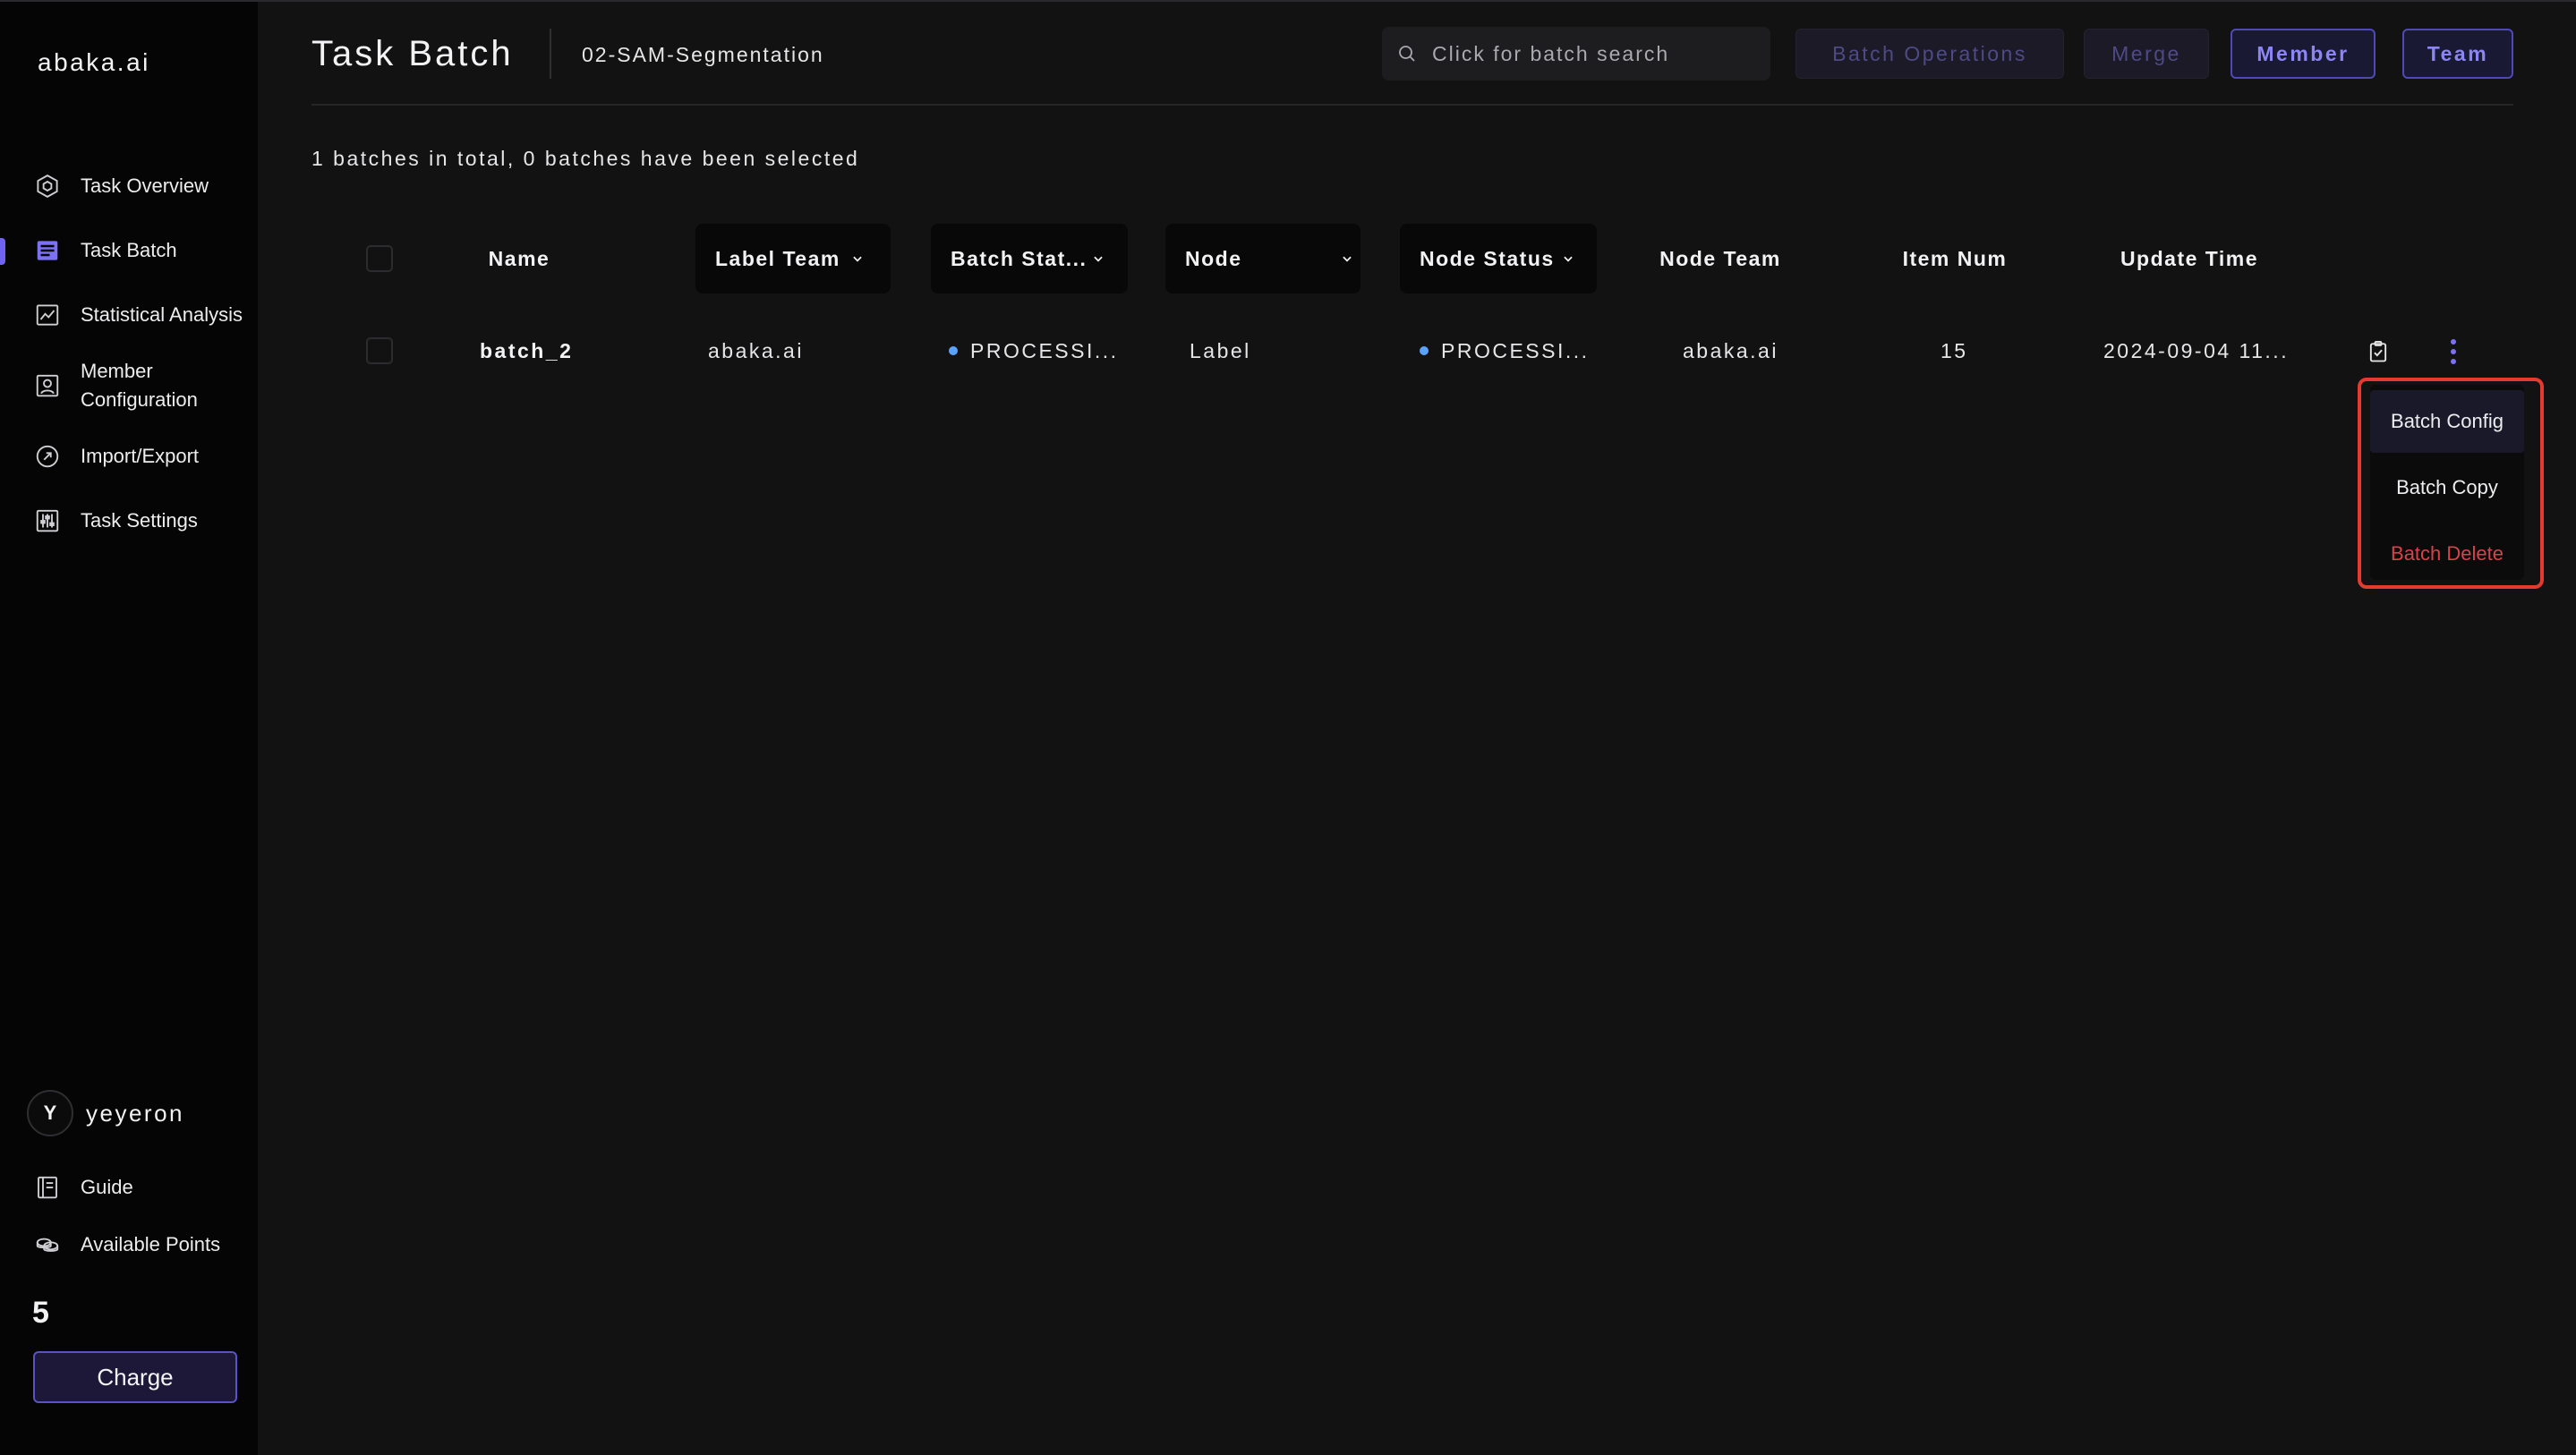 This screenshot has height=1455, width=2576. I want to click on sidebar-item-label: Task Settings, so click(139, 520).